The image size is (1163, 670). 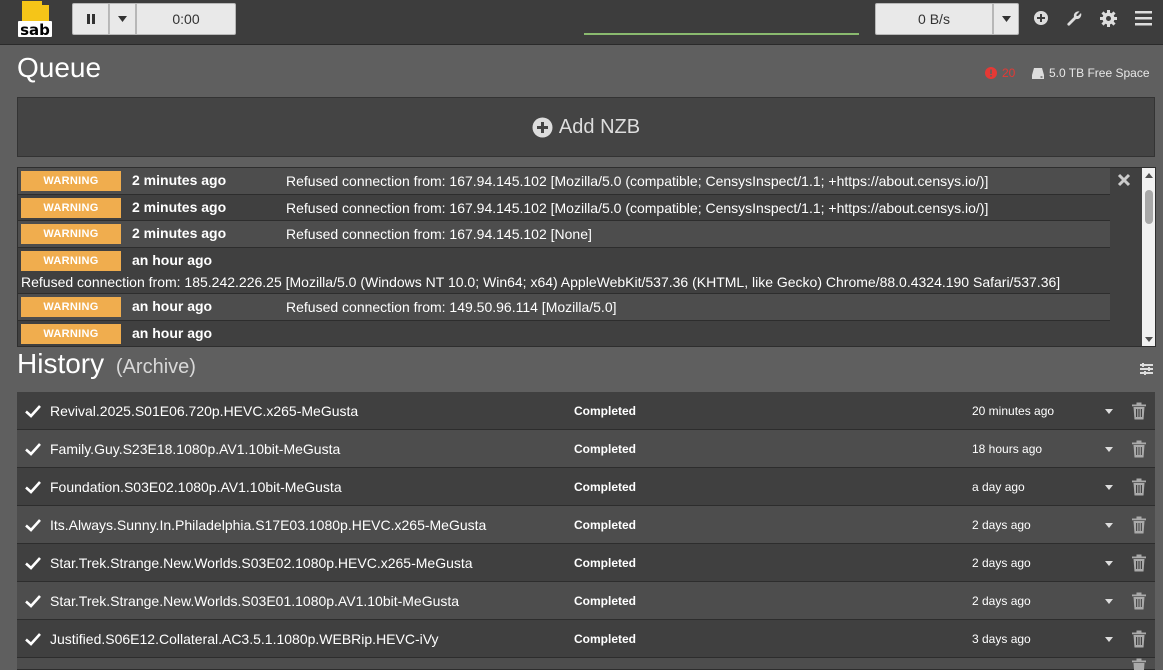 I want to click on settings-button, so click(x=1108, y=18).